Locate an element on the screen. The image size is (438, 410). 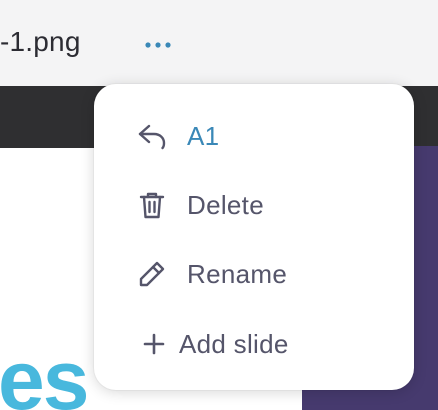
menu-item-label: A1 is located at coordinates (203, 135).